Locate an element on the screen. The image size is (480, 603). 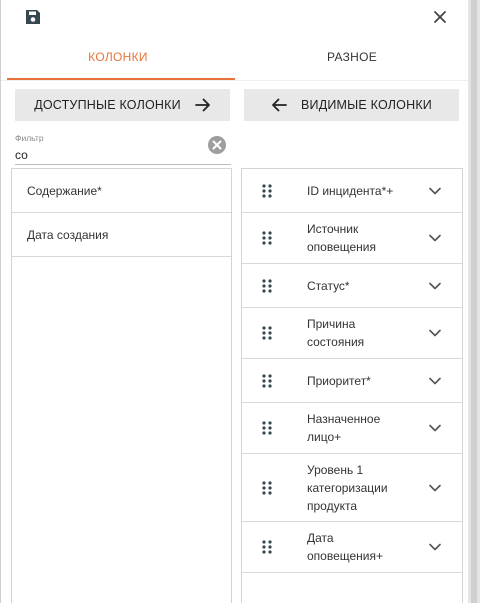
visible-column-item: Назначенное лицо+ is located at coordinates (352, 428).